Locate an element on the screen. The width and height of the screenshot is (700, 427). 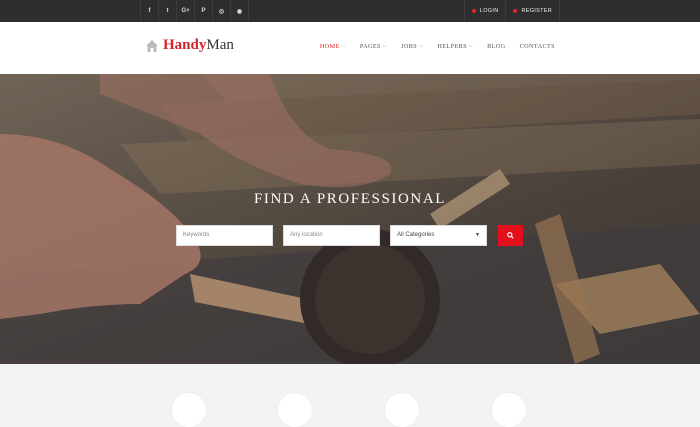
search-button is located at coordinates (510, 235).